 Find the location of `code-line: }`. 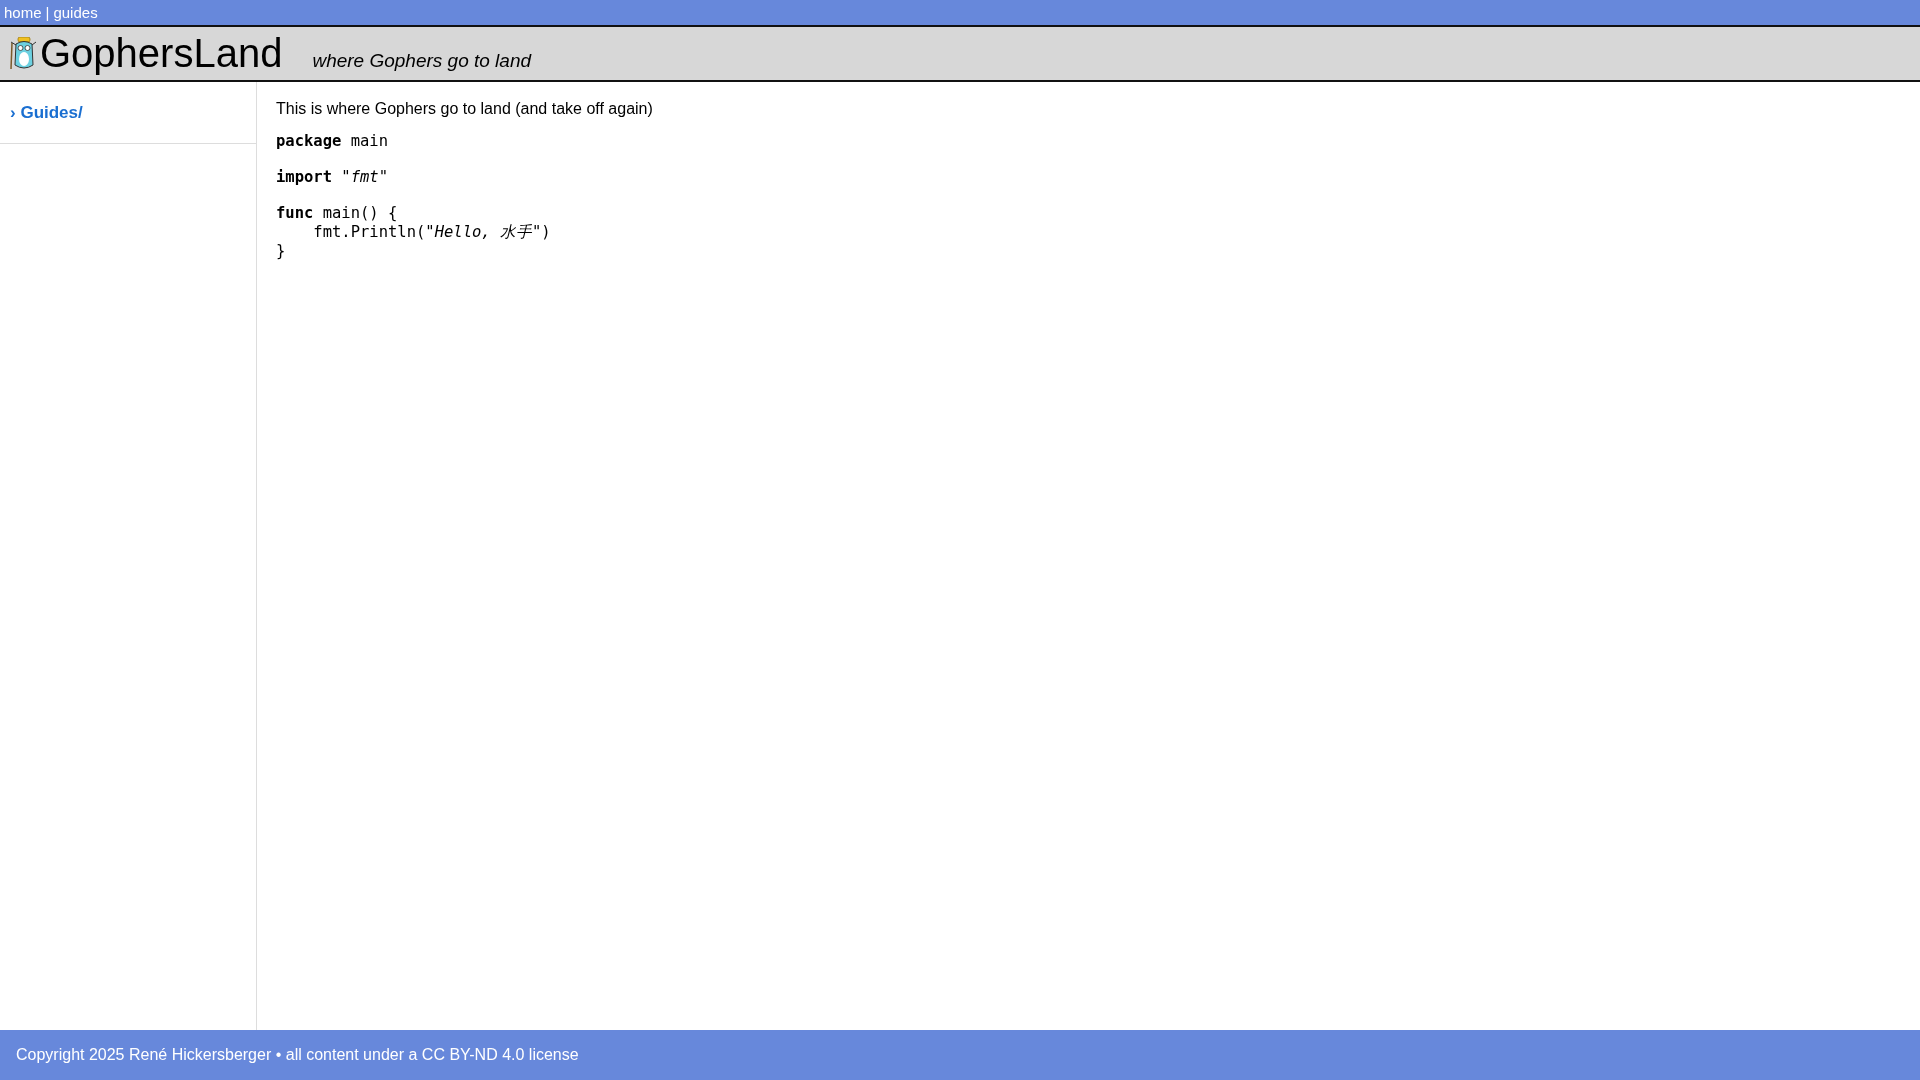

code-line: } is located at coordinates (281, 251).